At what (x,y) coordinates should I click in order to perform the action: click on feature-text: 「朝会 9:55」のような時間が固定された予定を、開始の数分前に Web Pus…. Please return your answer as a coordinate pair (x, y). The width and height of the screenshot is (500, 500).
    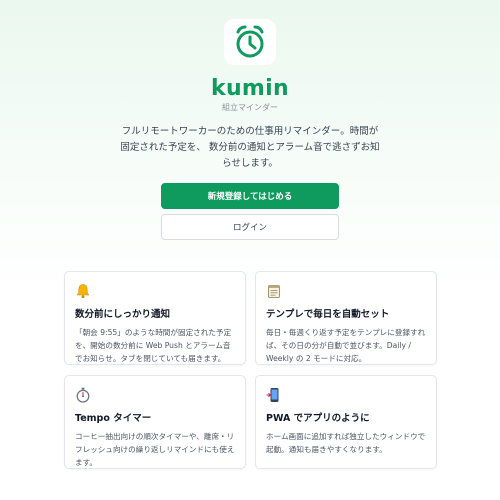
    Looking at the image, I should click on (153, 345).